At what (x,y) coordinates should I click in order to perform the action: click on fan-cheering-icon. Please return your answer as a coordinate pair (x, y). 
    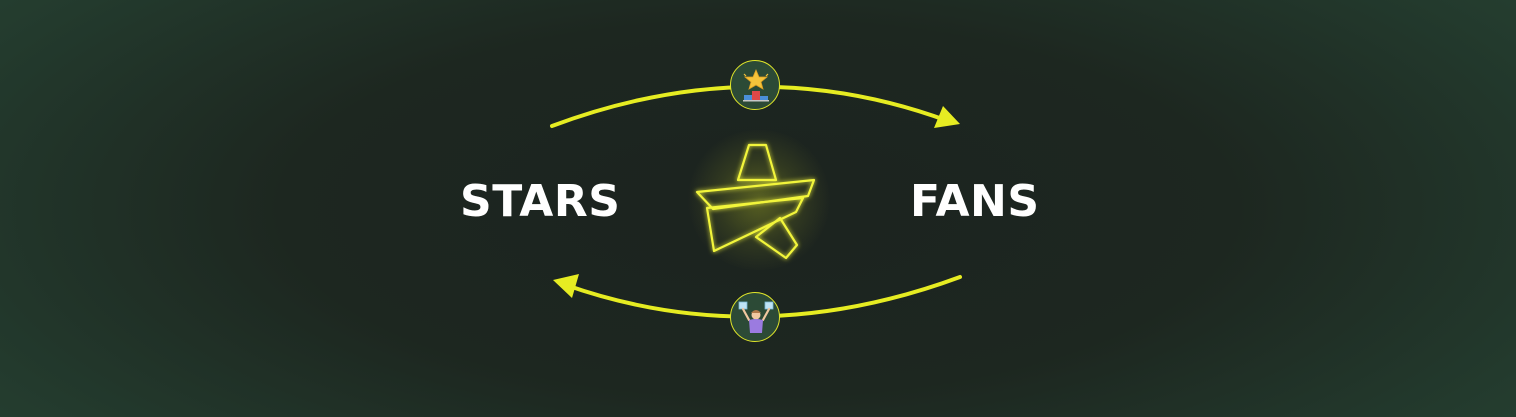
    Looking at the image, I should click on (756, 317).